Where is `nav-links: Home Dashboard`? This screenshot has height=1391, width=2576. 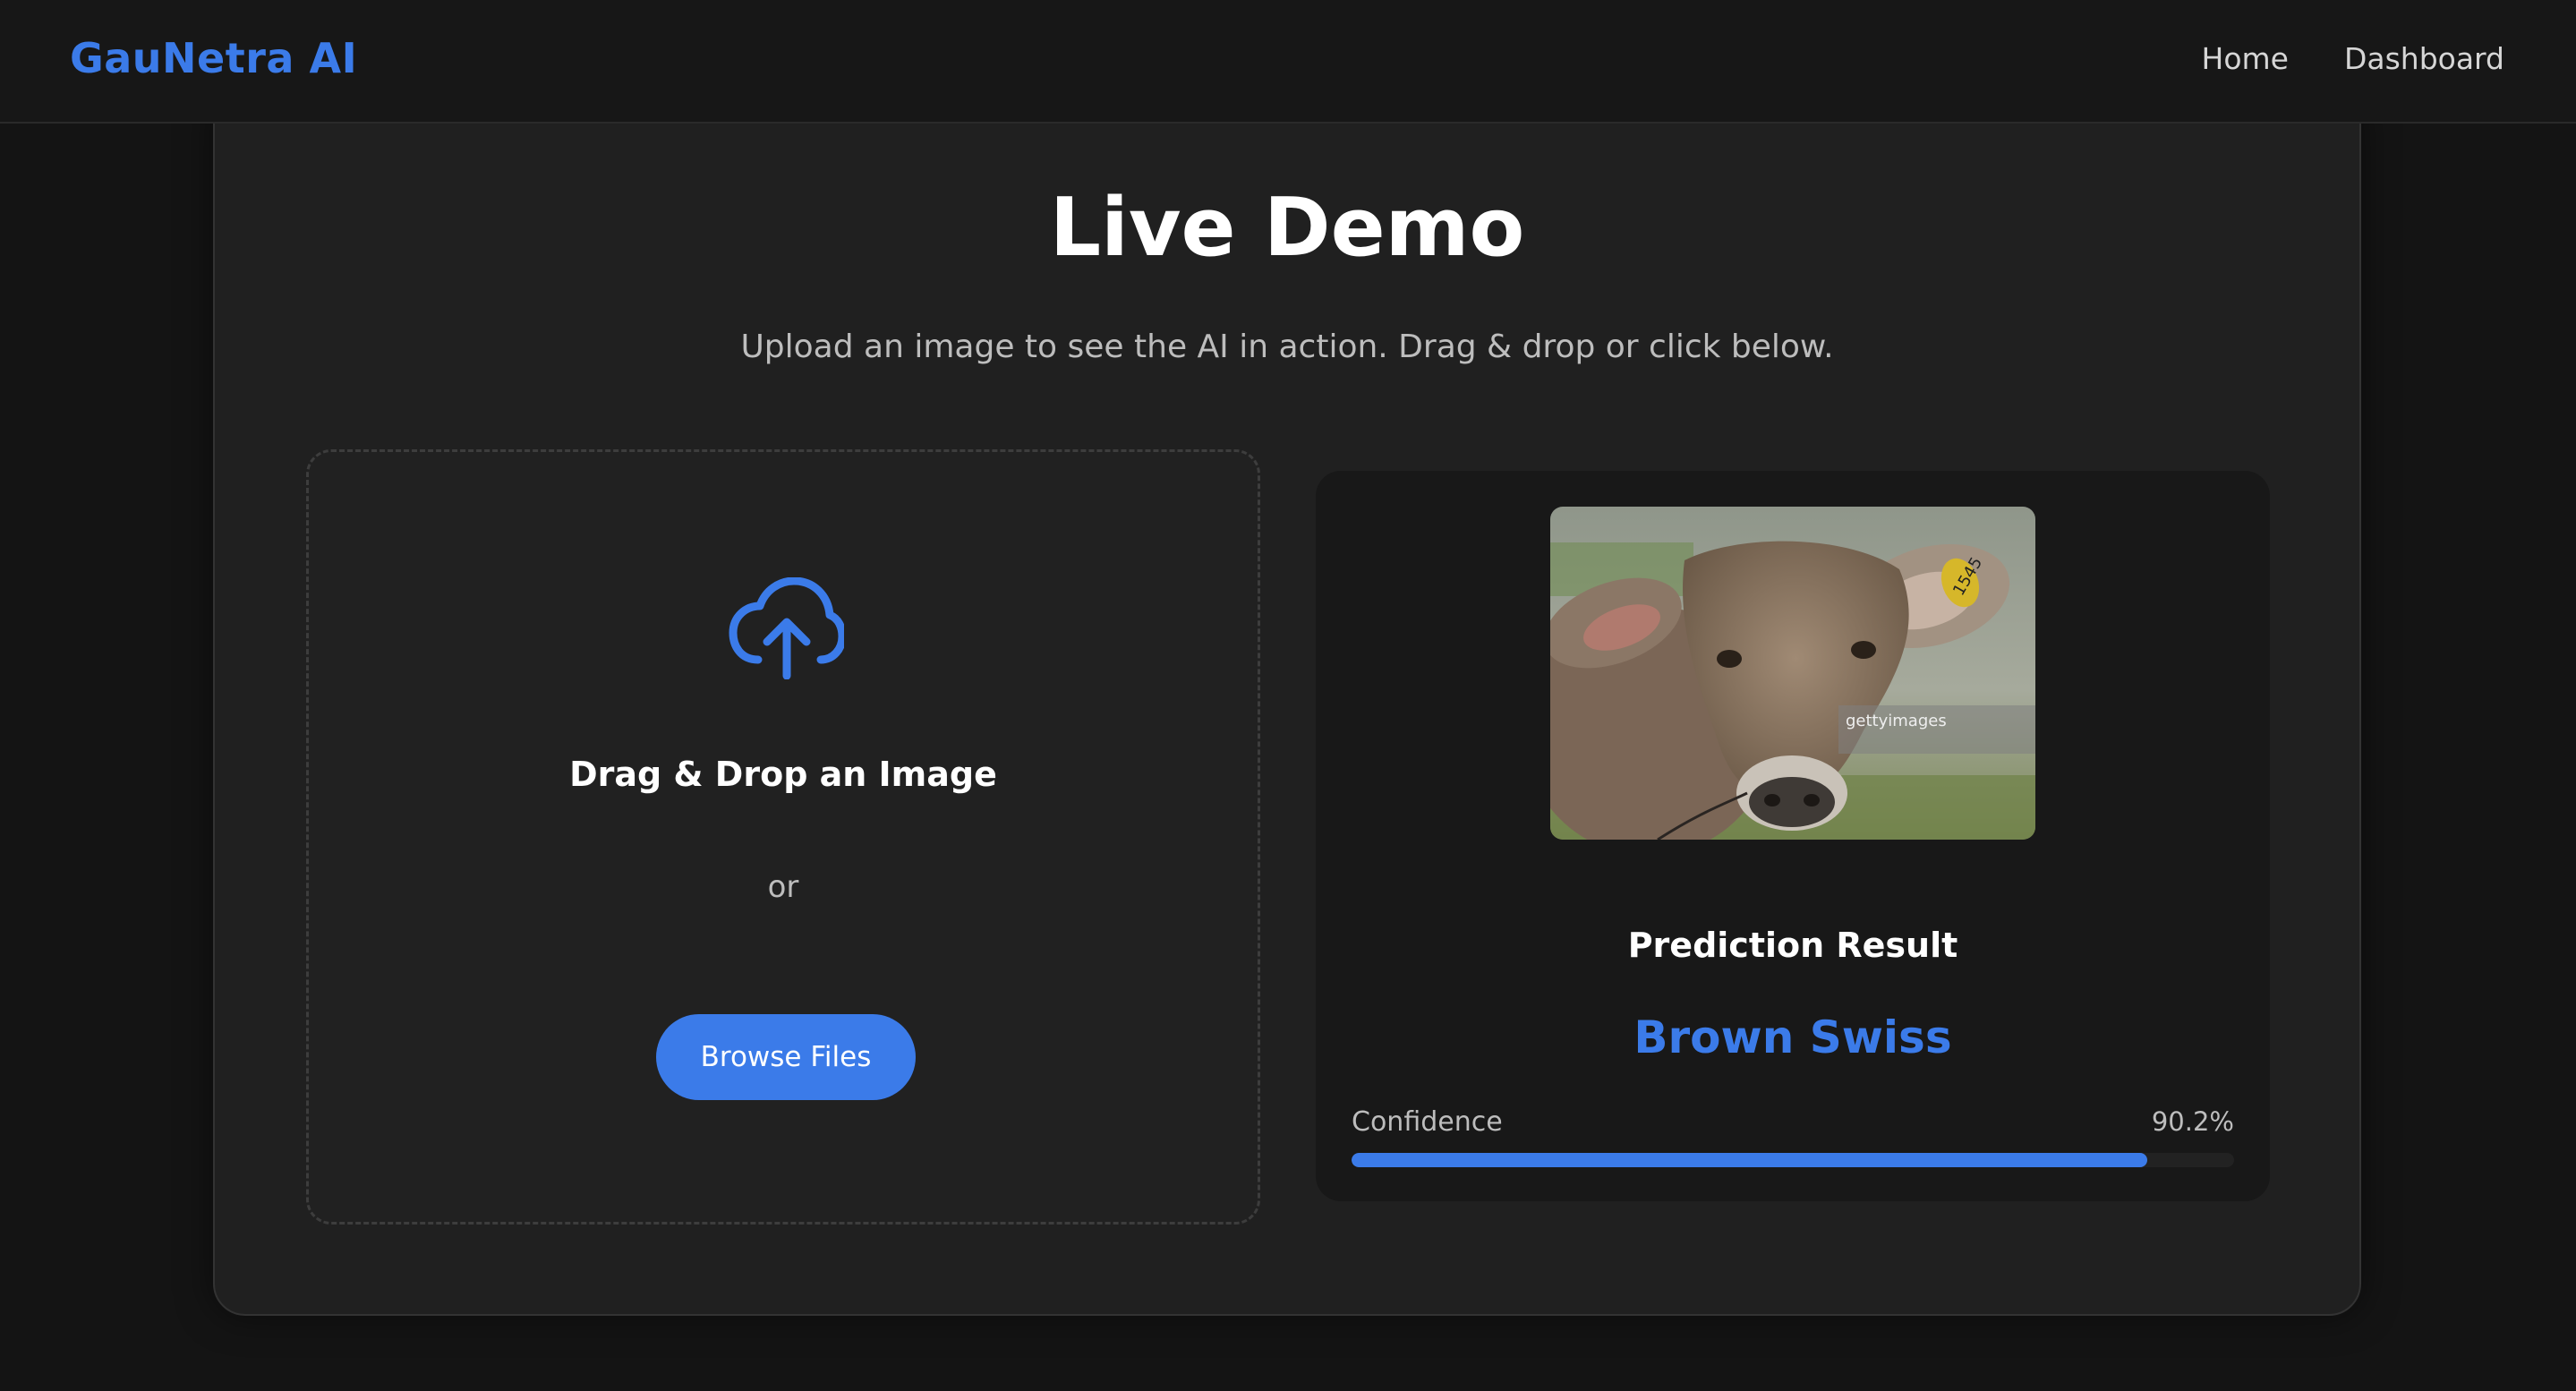
nav-links: Home Dashboard is located at coordinates (2353, 58).